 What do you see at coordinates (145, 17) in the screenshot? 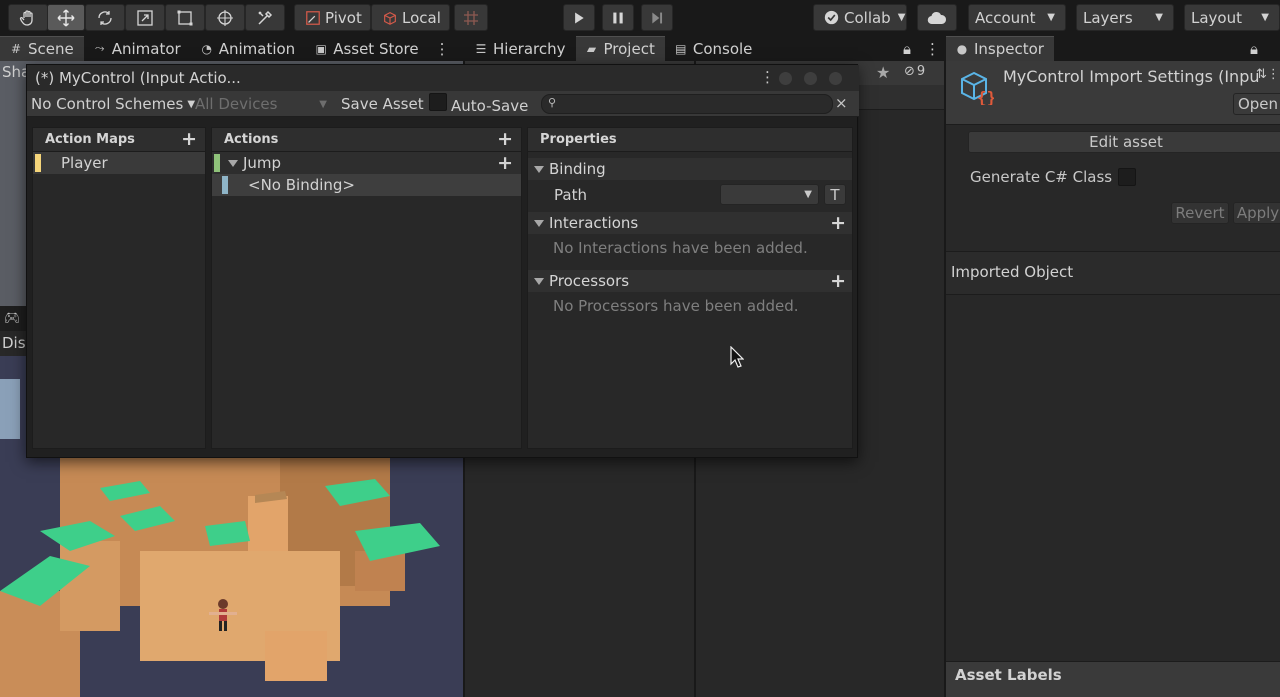
I see `scale-tool-icon` at bounding box center [145, 17].